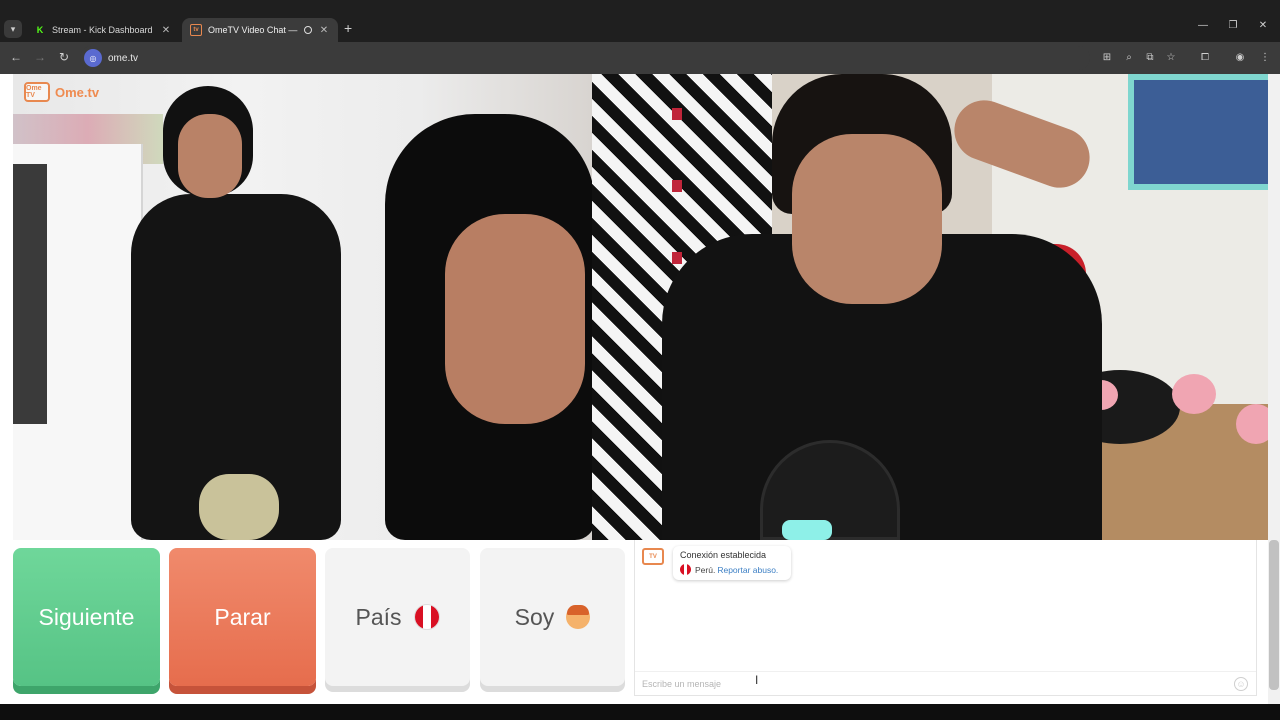 Image resolution: width=1280 pixels, height=720 pixels. I want to click on scrollbar-thumb, so click(1274, 615).